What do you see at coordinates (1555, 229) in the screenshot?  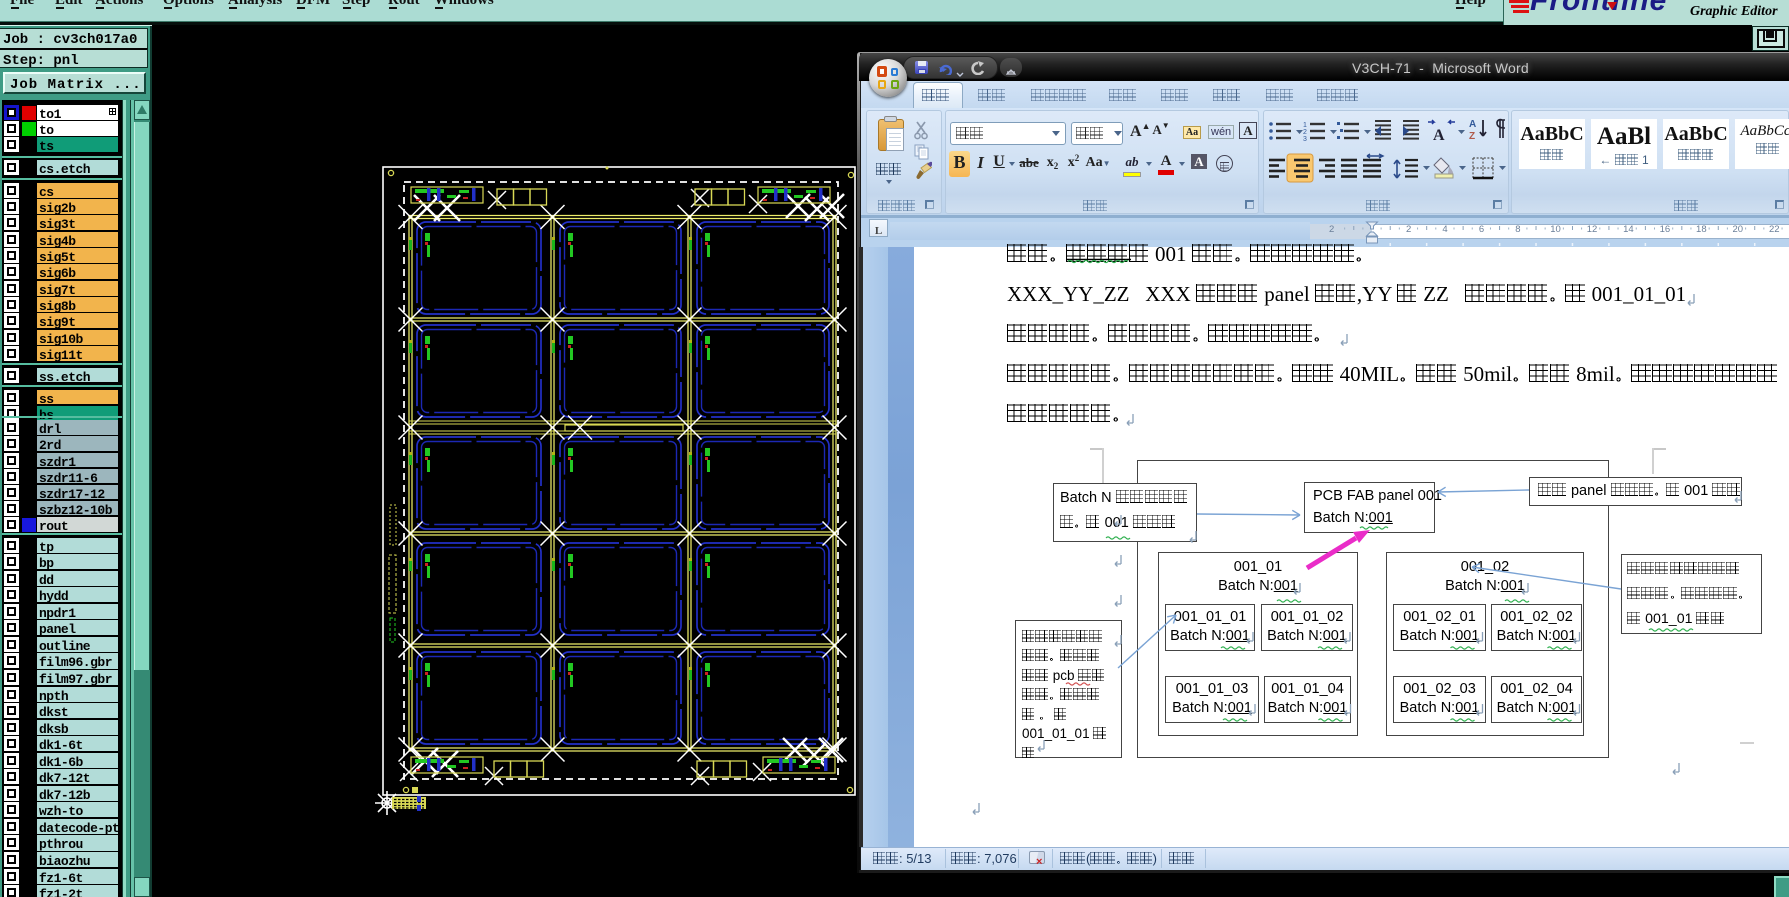 I see `svg-text: 10` at bounding box center [1555, 229].